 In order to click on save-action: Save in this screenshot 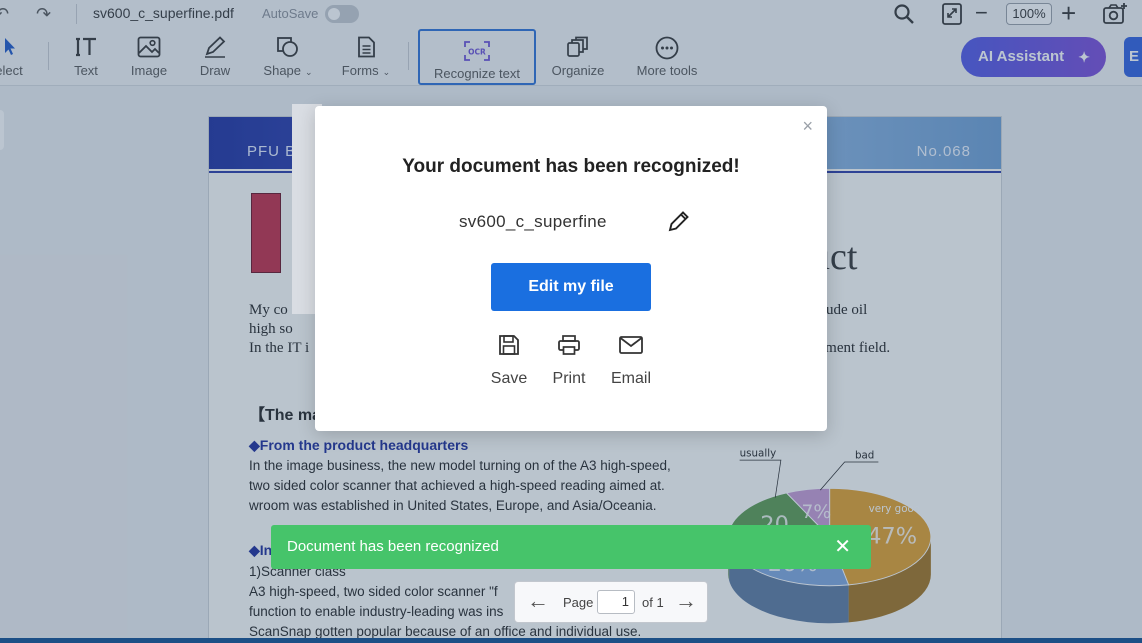, I will do `click(509, 361)`.